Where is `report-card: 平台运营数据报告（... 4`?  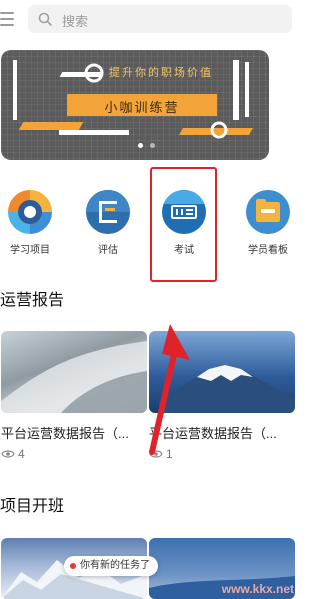 report-card: 平台运营数据报告（... 4 is located at coordinates (74, 396).